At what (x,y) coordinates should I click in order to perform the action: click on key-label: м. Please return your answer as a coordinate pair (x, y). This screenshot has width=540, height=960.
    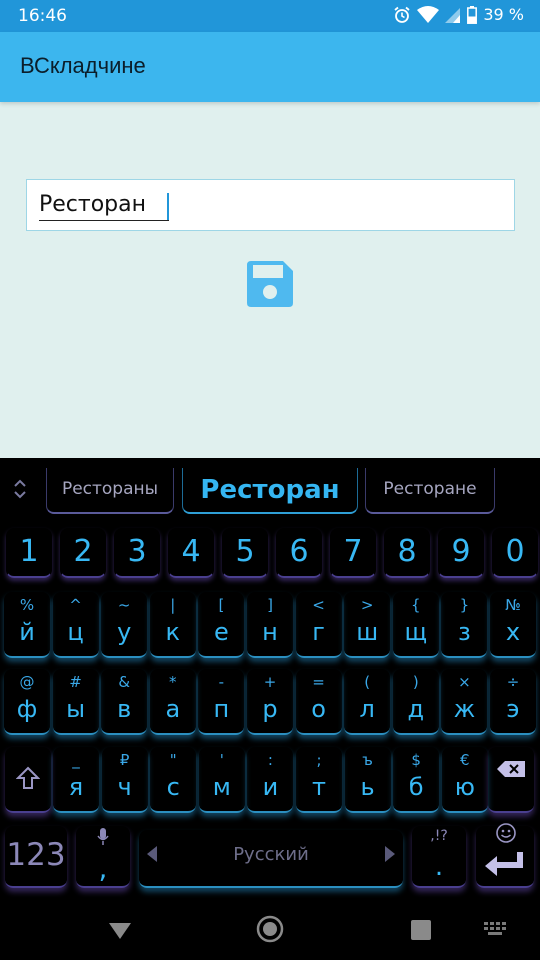
    Looking at the image, I should click on (221, 787).